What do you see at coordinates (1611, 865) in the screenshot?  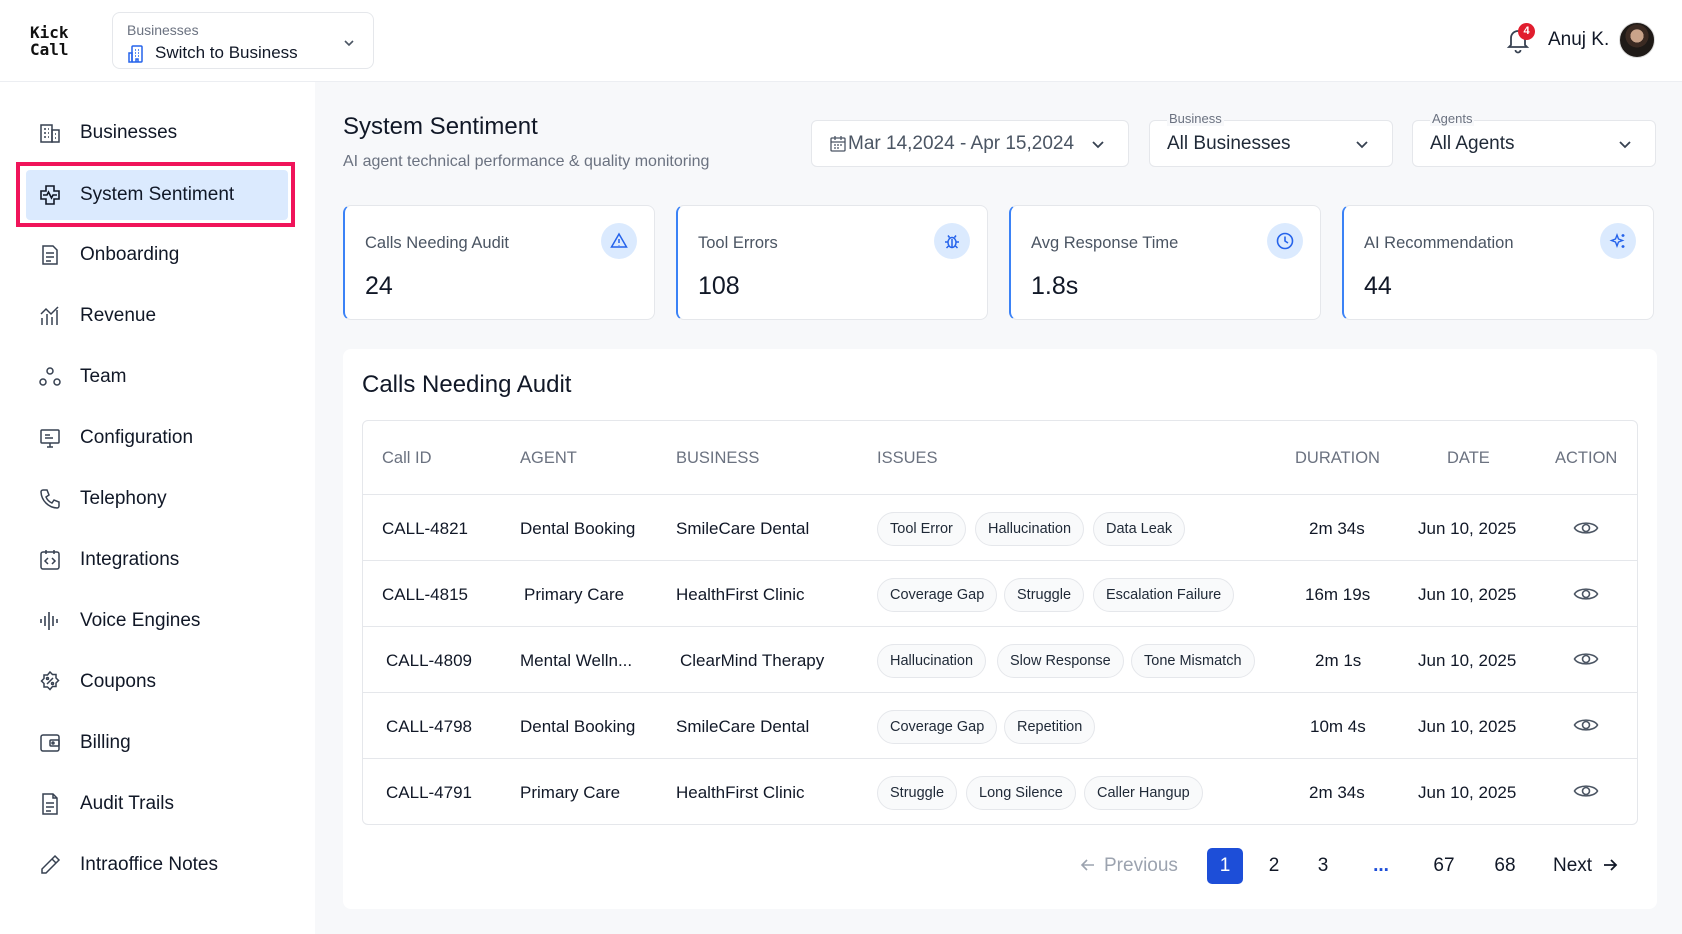 I see `arrow-right-icon` at bounding box center [1611, 865].